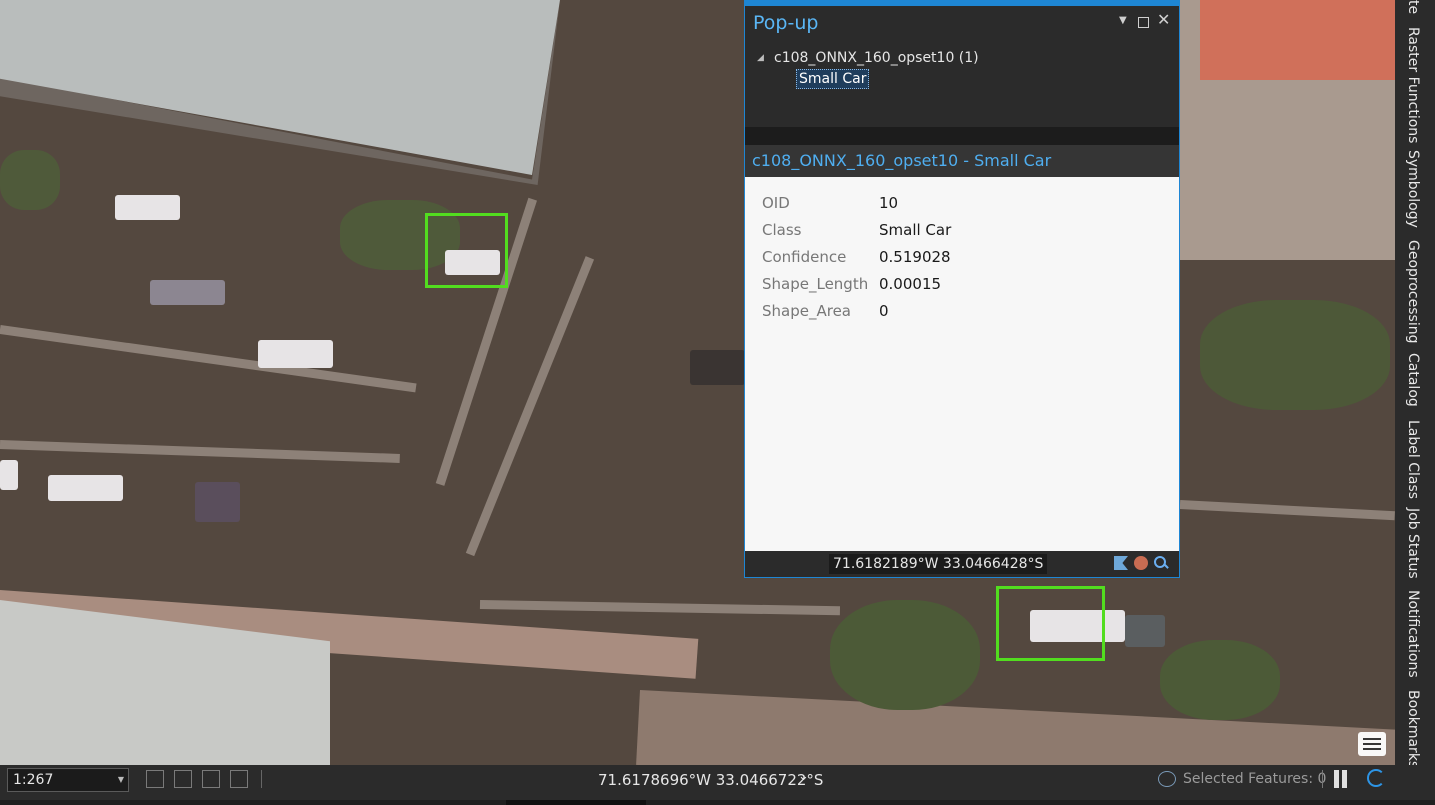 The width and height of the screenshot is (1435, 805). I want to click on dock-tab-raster-functions: Raster Functions, so click(1413, 85).